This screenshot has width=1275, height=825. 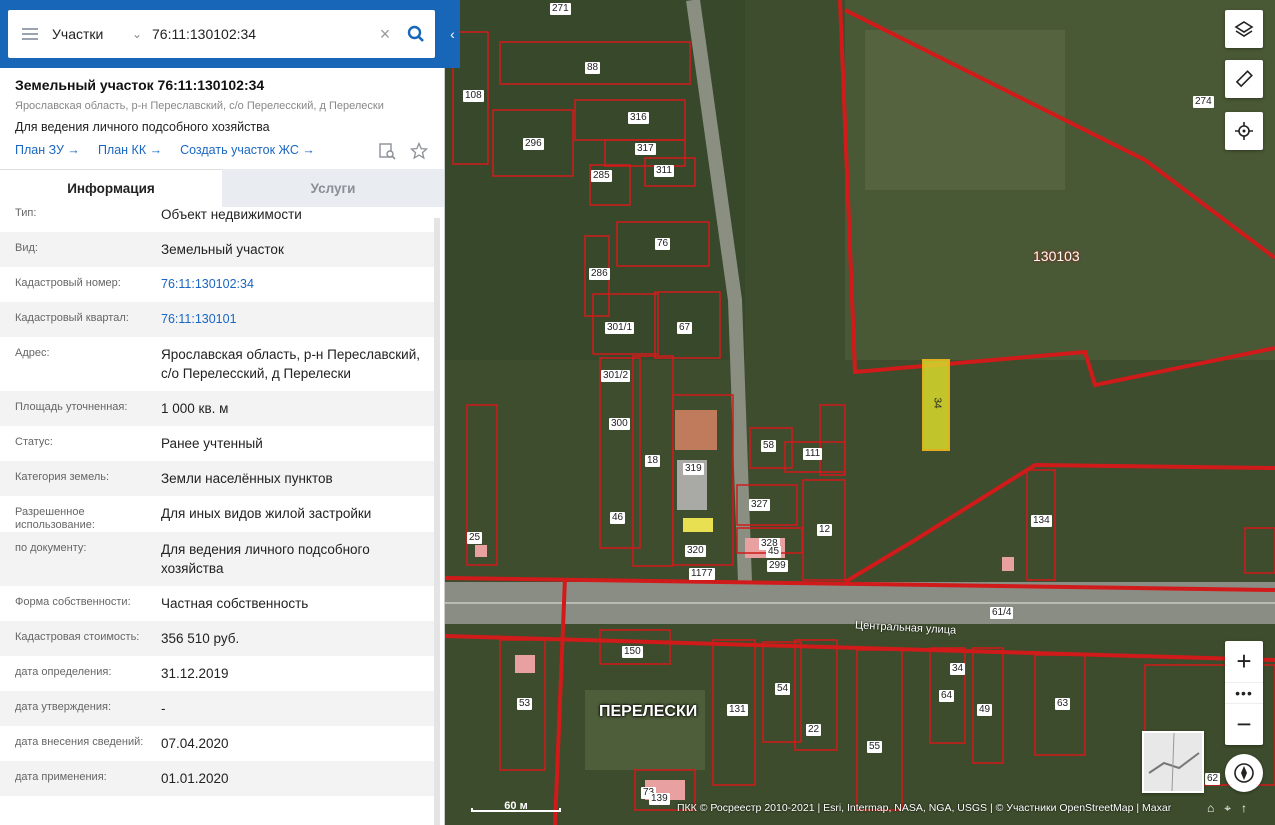 I want to click on crosshair-icon, so click(x=1244, y=131).